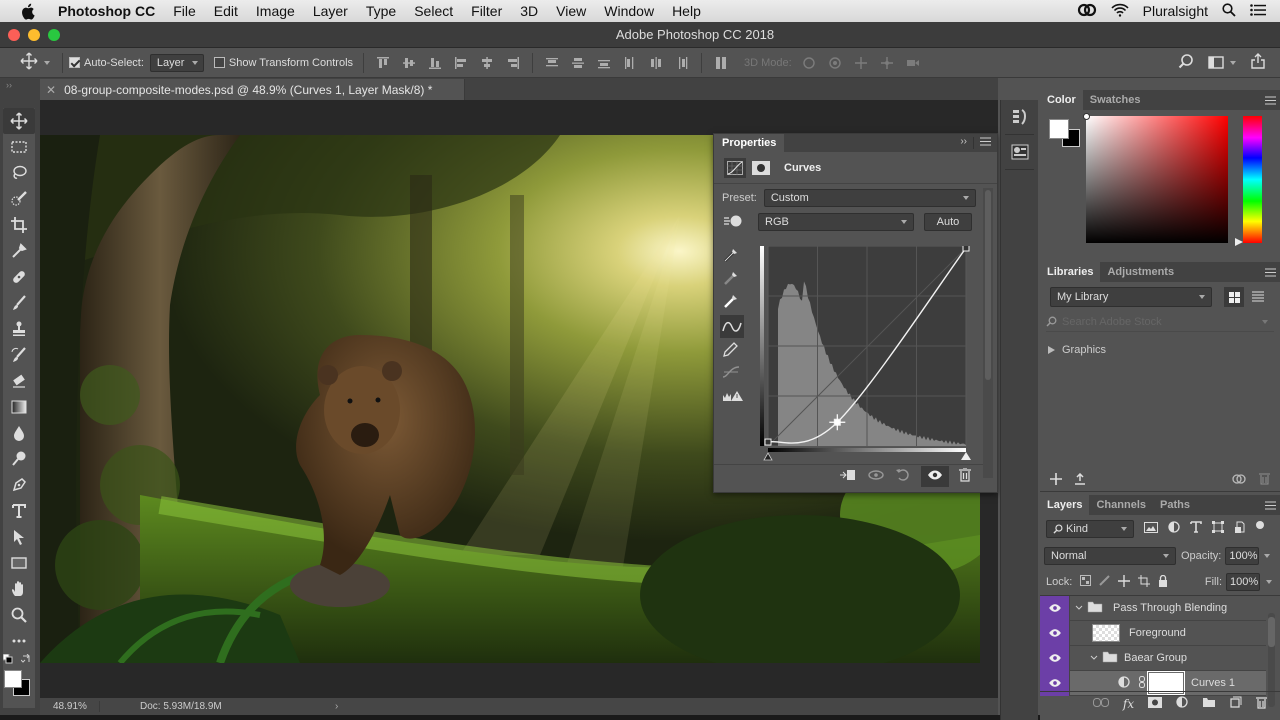 Image resolution: width=1280 pixels, height=720 pixels. I want to click on draw-curve-pencil-tool, so click(734, 349).